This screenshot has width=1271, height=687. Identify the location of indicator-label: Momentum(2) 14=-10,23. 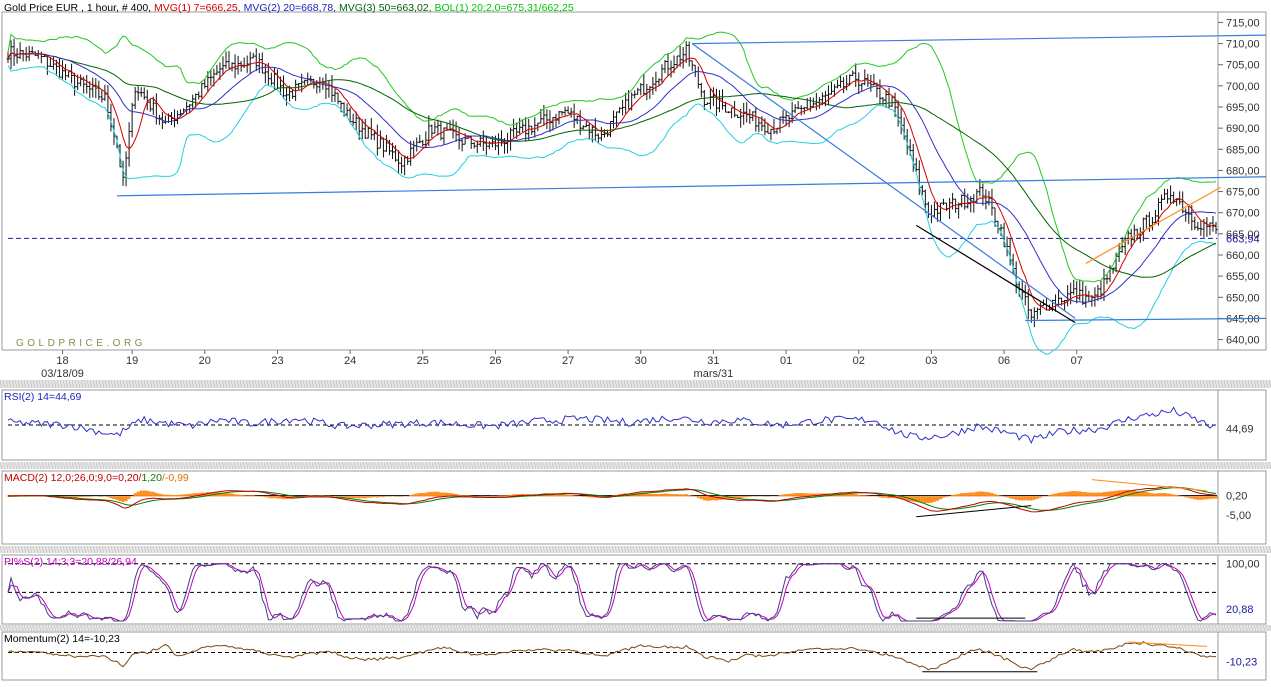
(62, 639).